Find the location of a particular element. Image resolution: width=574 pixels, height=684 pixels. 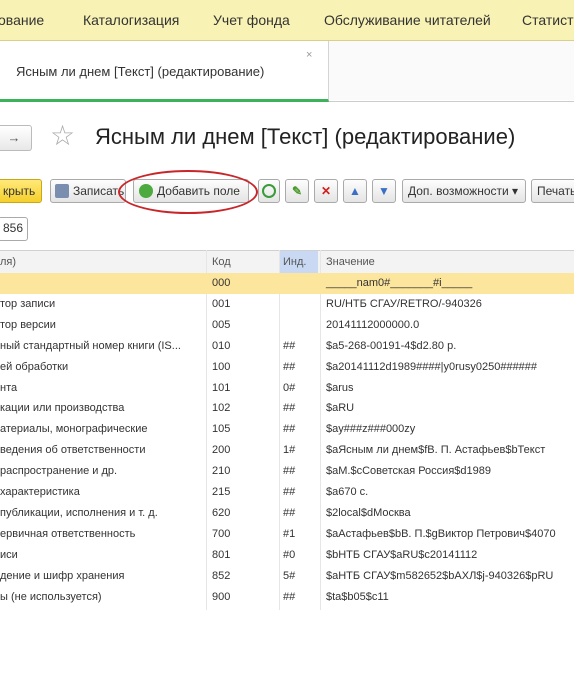

table-row: нта 101 0# $arus is located at coordinates (287, 388).